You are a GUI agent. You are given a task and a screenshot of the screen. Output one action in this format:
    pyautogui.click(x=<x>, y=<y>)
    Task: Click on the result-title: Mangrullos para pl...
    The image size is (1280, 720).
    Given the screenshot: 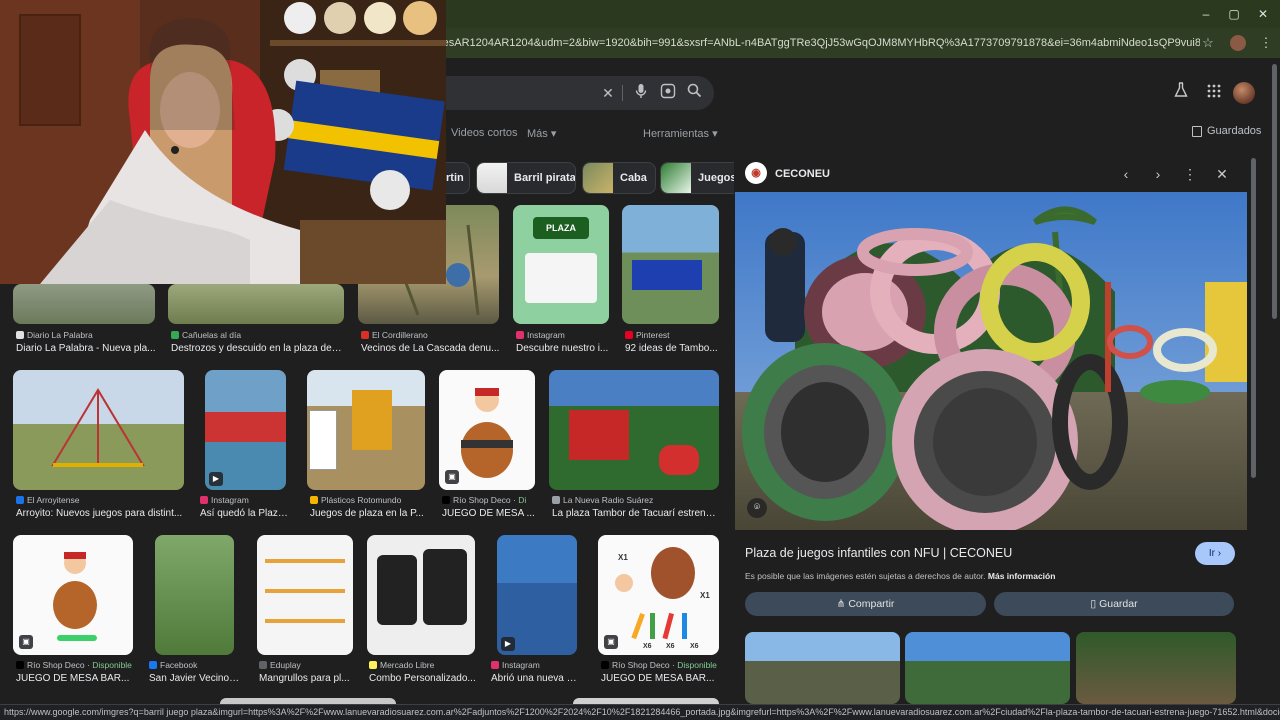 What is the action you would take?
    pyautogui.click(x=307, y=678)
    